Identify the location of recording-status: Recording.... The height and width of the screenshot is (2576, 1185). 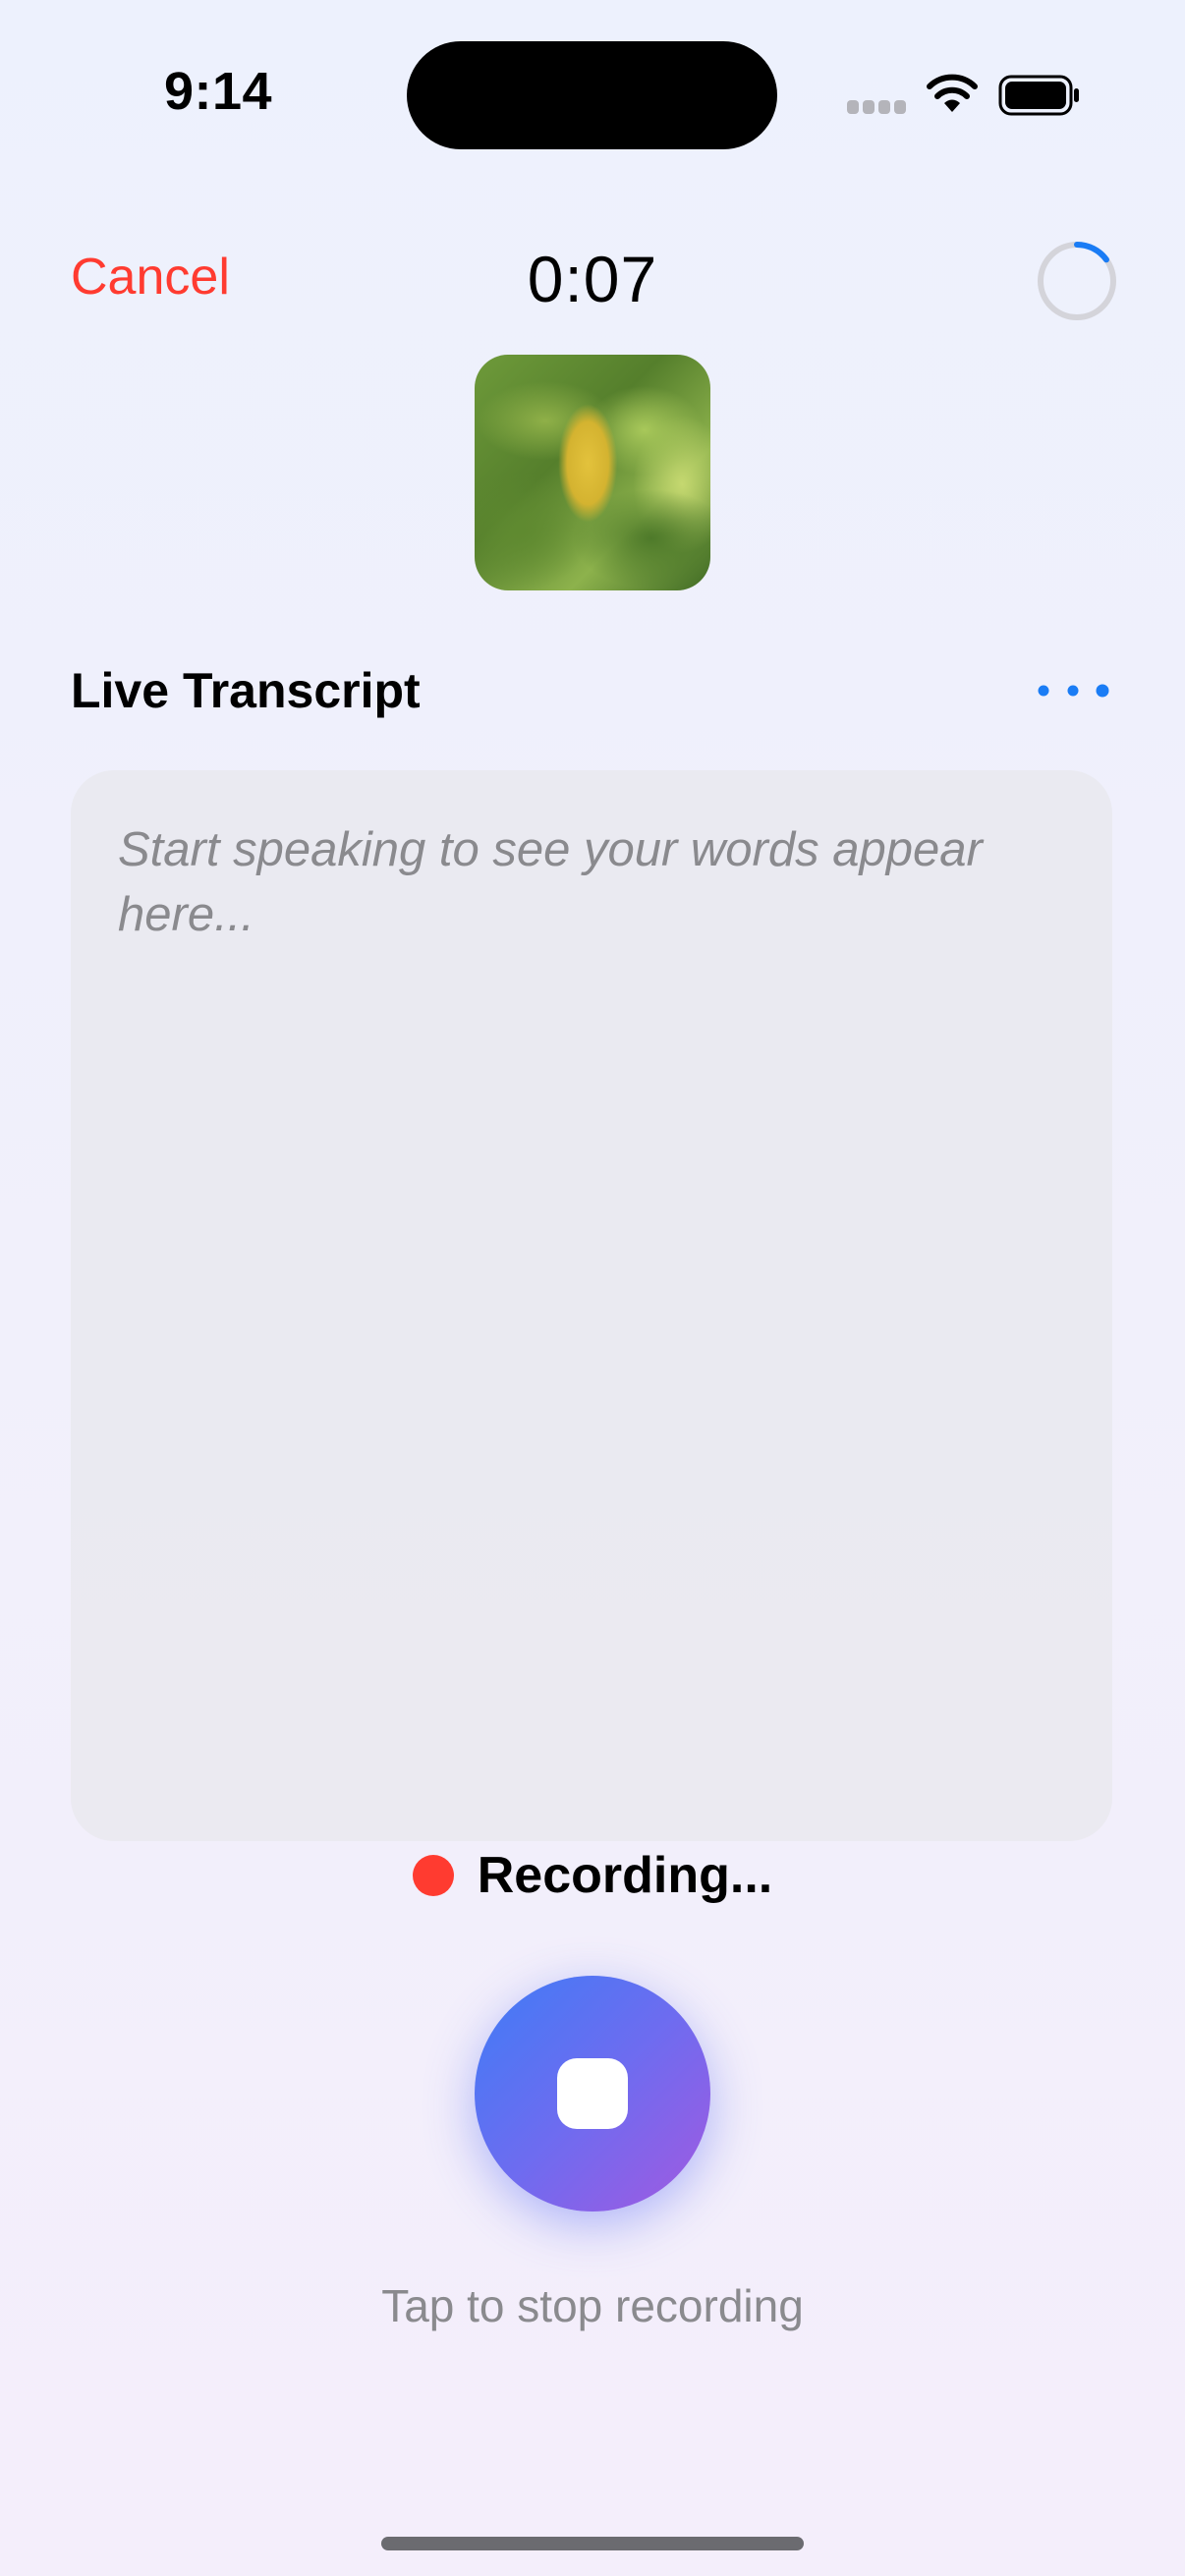
(592, 1875).